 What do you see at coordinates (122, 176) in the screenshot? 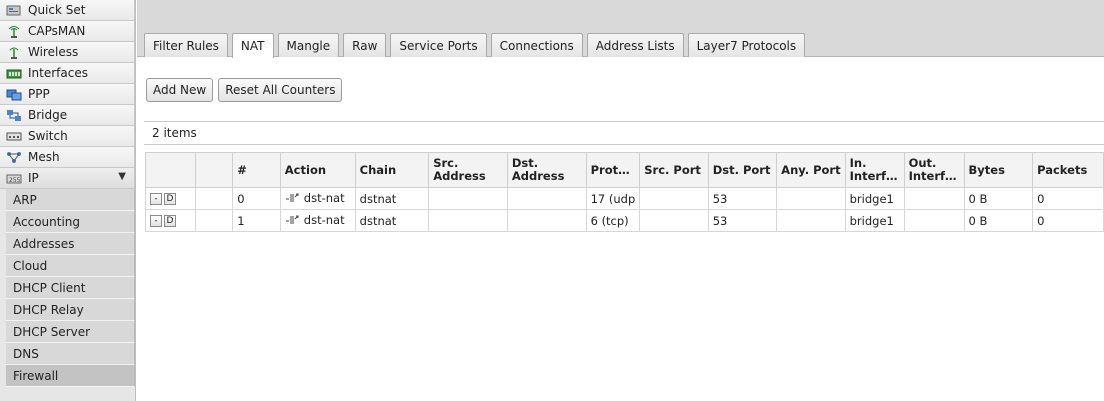
I see `chevron-down-icon: ▼` at bounding box center [122, 176].